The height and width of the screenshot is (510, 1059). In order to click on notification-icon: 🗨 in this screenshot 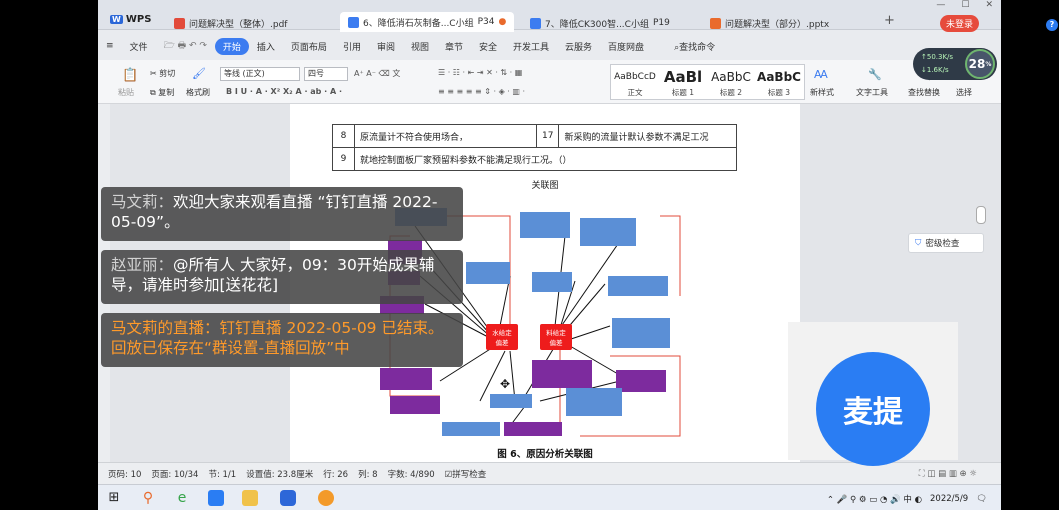, I will do `click(981, 499)`.